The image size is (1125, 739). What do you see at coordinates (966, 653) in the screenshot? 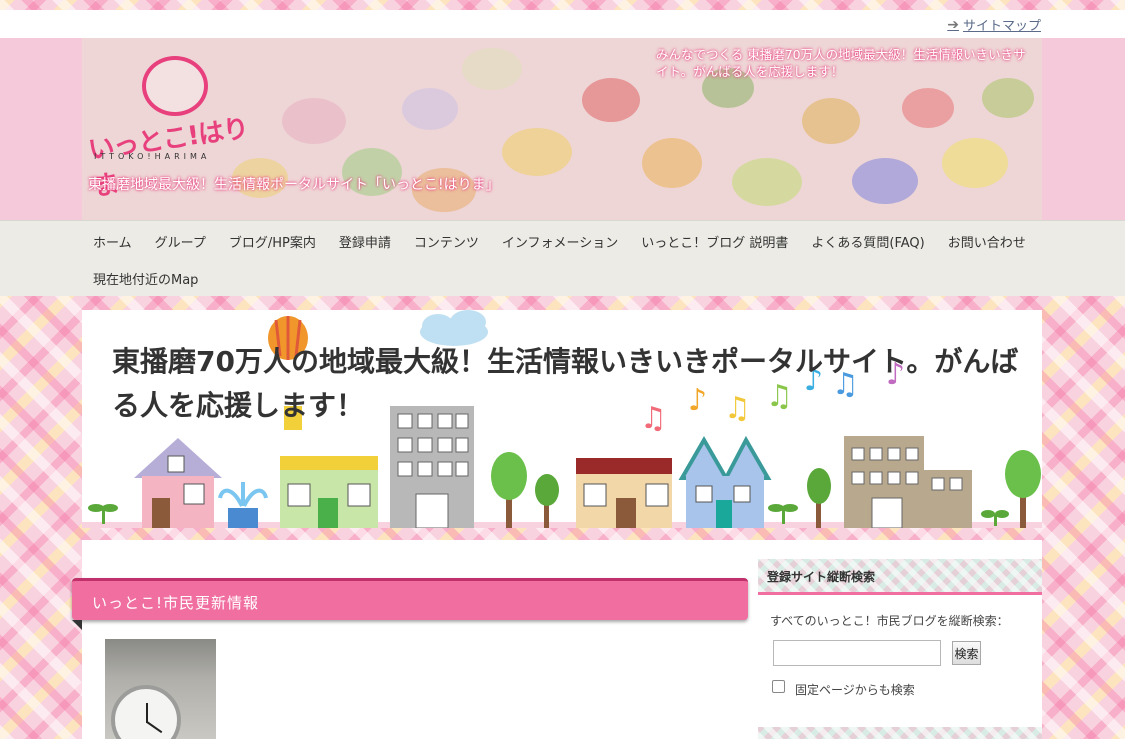
I see `search-button: 検索` at bounding box center [966, 653].